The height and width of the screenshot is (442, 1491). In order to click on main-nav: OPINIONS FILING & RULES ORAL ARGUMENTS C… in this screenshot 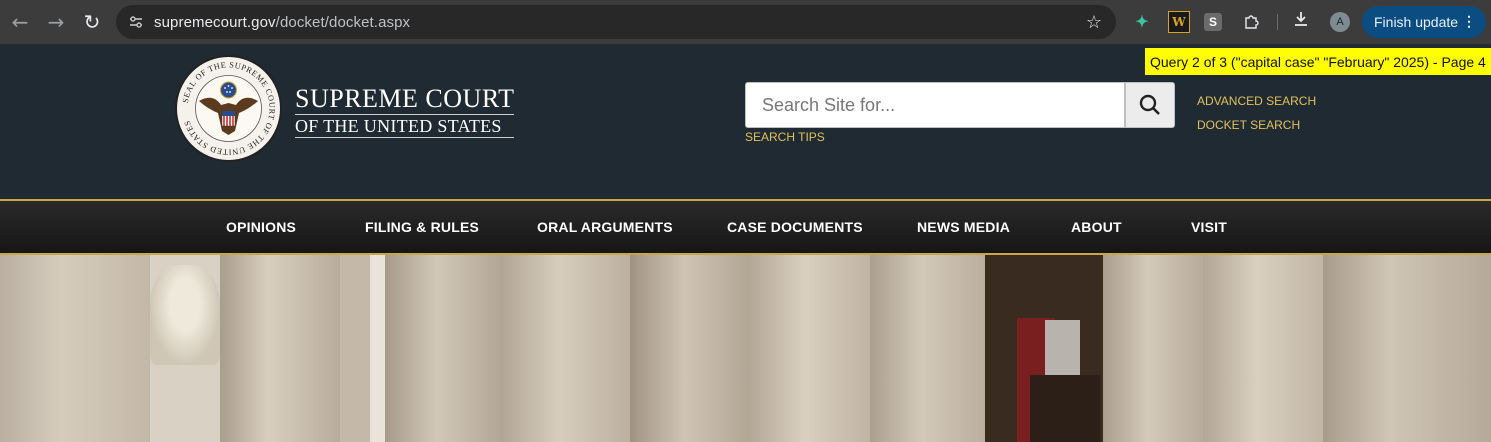, I will do `click(745, 227)`.